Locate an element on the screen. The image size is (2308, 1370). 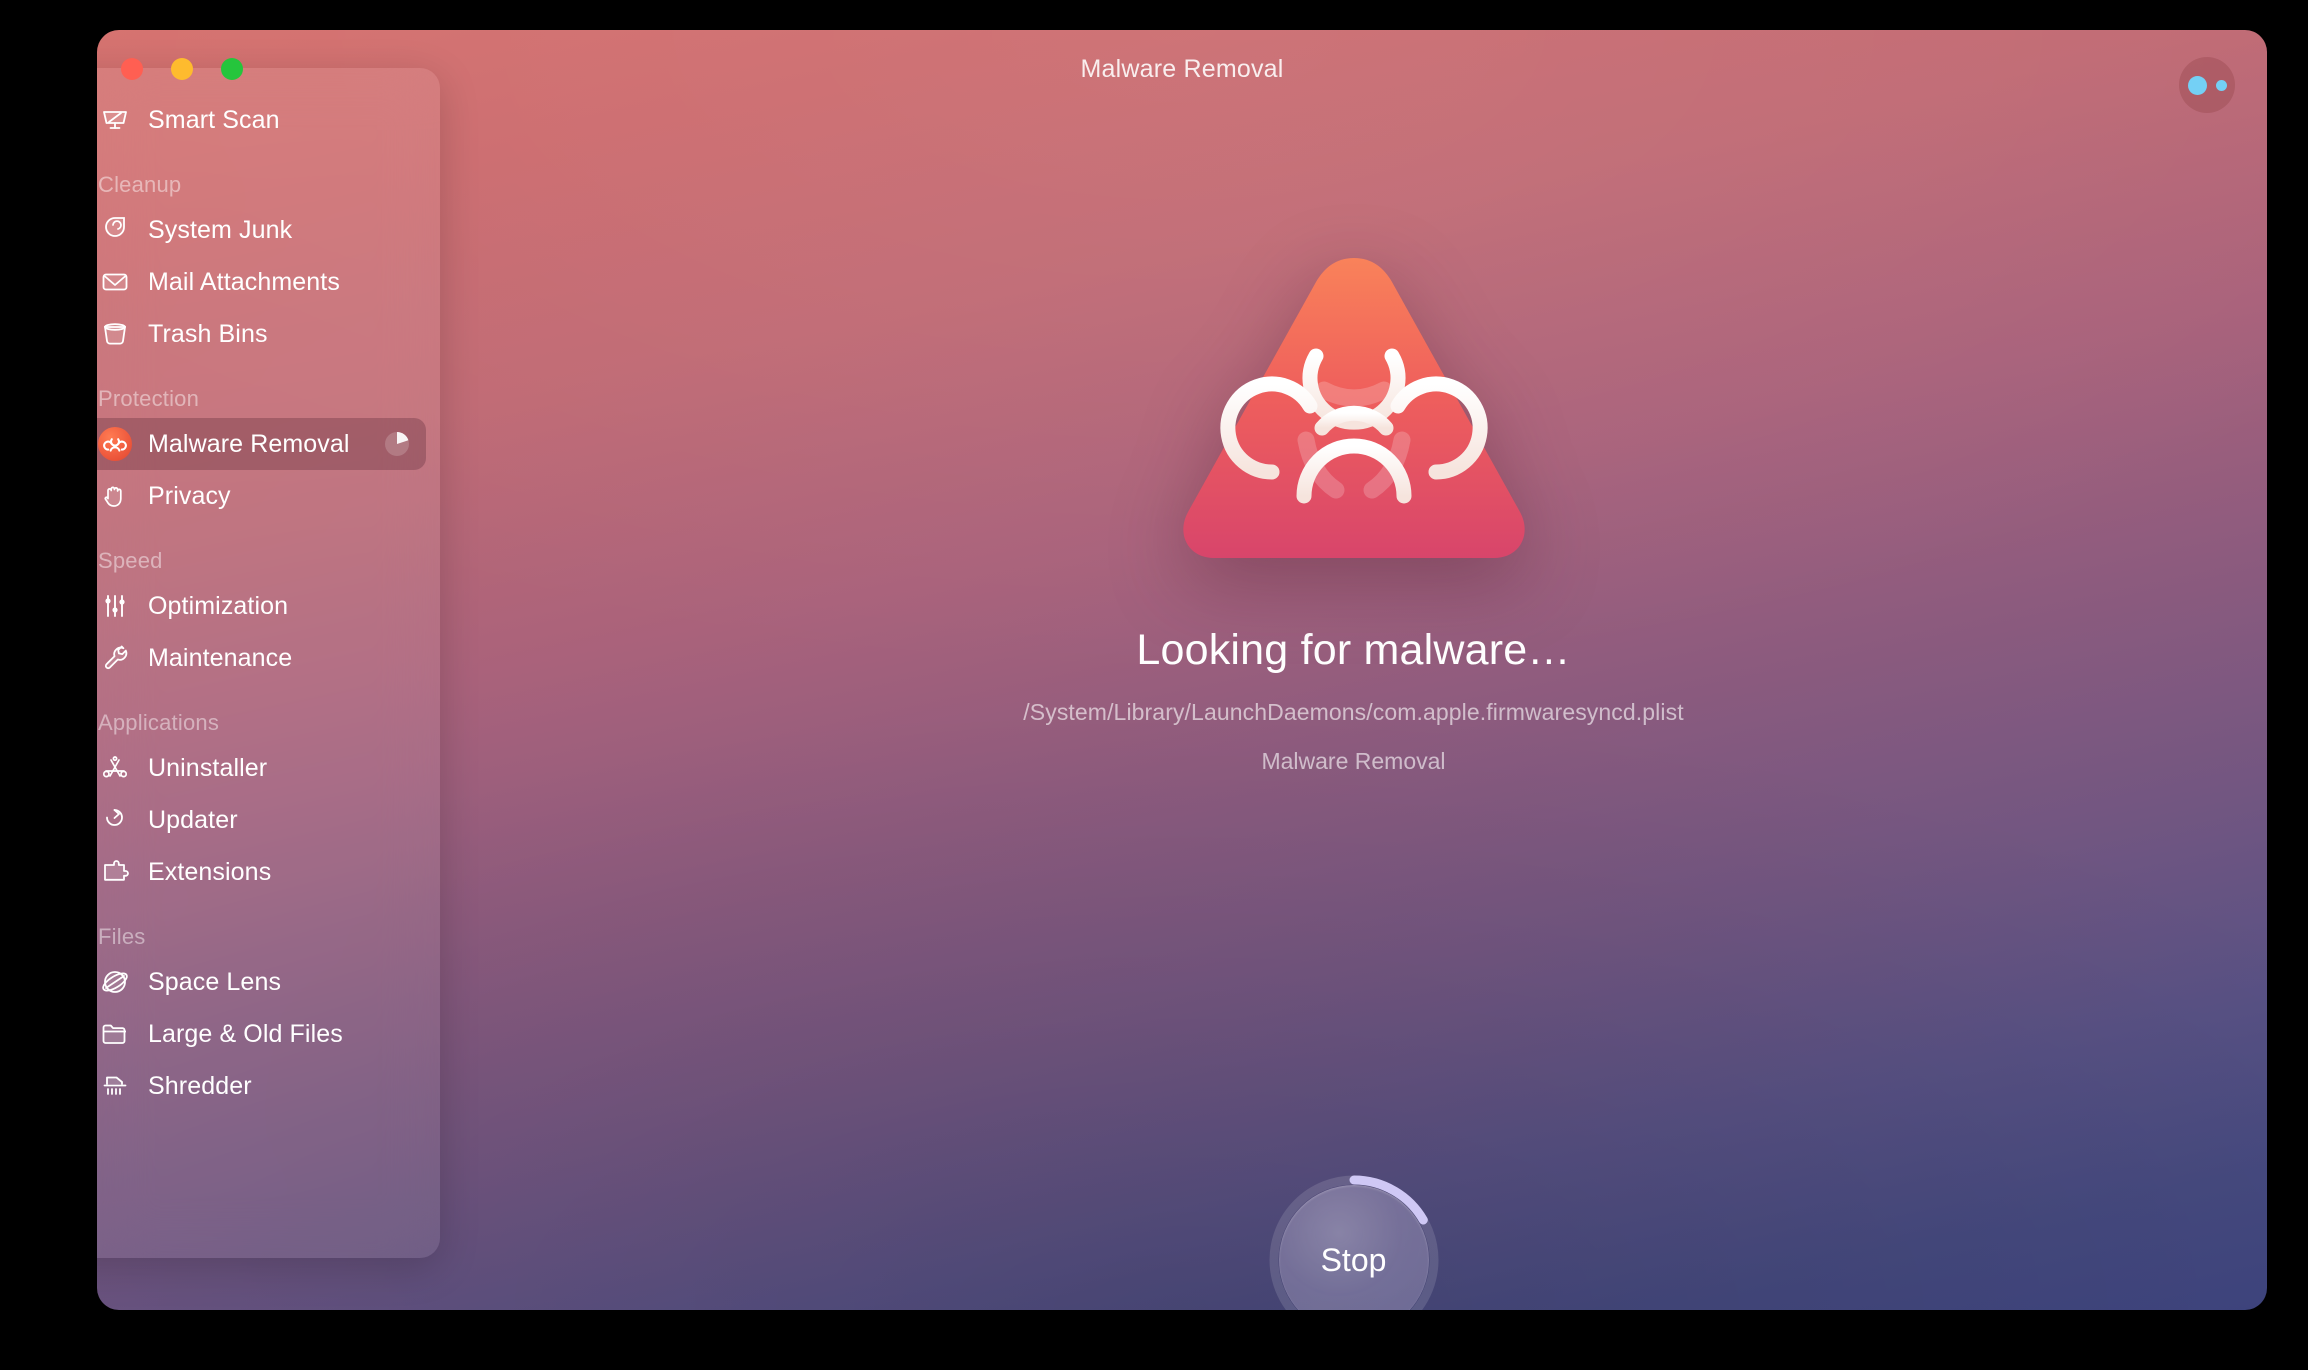
sidebar-item-maintenance: Maintenance is located at coordinates (261, 658).